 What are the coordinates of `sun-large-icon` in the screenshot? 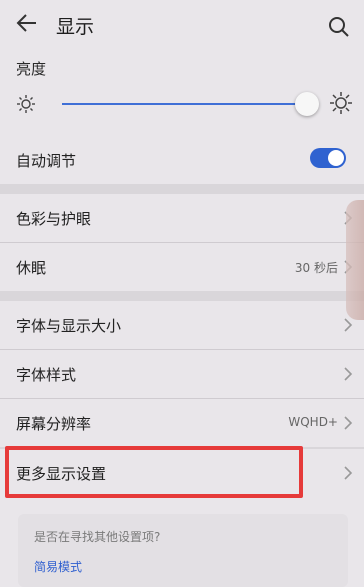 It's located at (341, 103).